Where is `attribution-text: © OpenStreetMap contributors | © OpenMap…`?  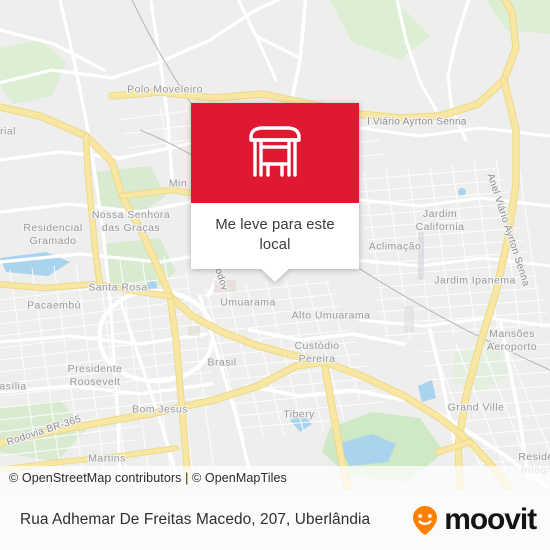 attribution-text: © OpenStreetMap contributors | © OpenMap… is located at coordinates (148, 478).